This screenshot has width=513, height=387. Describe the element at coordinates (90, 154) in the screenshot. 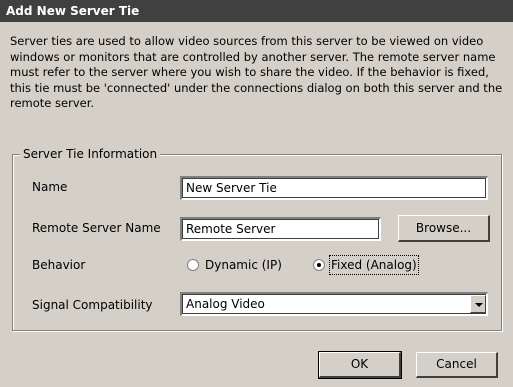

I see `group-legend: Server Tie Information` at that location.